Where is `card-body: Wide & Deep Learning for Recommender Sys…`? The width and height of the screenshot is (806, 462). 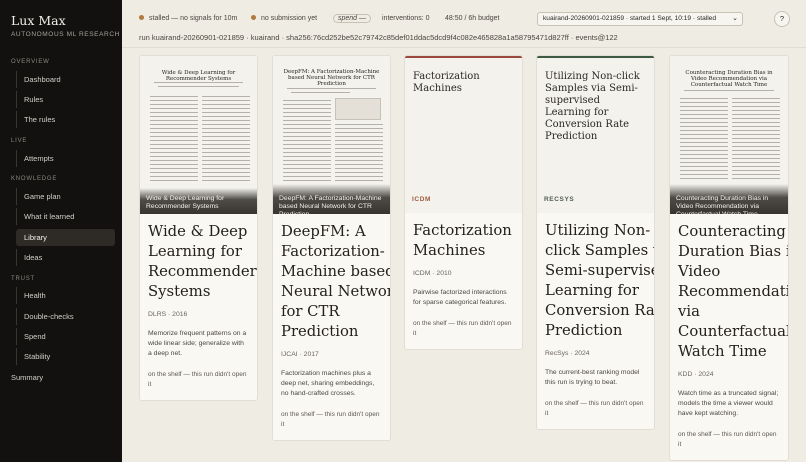 card-body: Wide & Deep Learning for Recommender Sys… is located at coordinates (198, 307).